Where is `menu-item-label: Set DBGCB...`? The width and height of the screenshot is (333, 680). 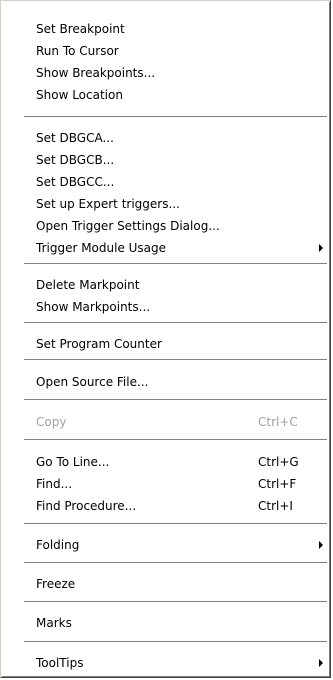 menu-item-label: Set DBGCB... is located at coordinates (75, 160).